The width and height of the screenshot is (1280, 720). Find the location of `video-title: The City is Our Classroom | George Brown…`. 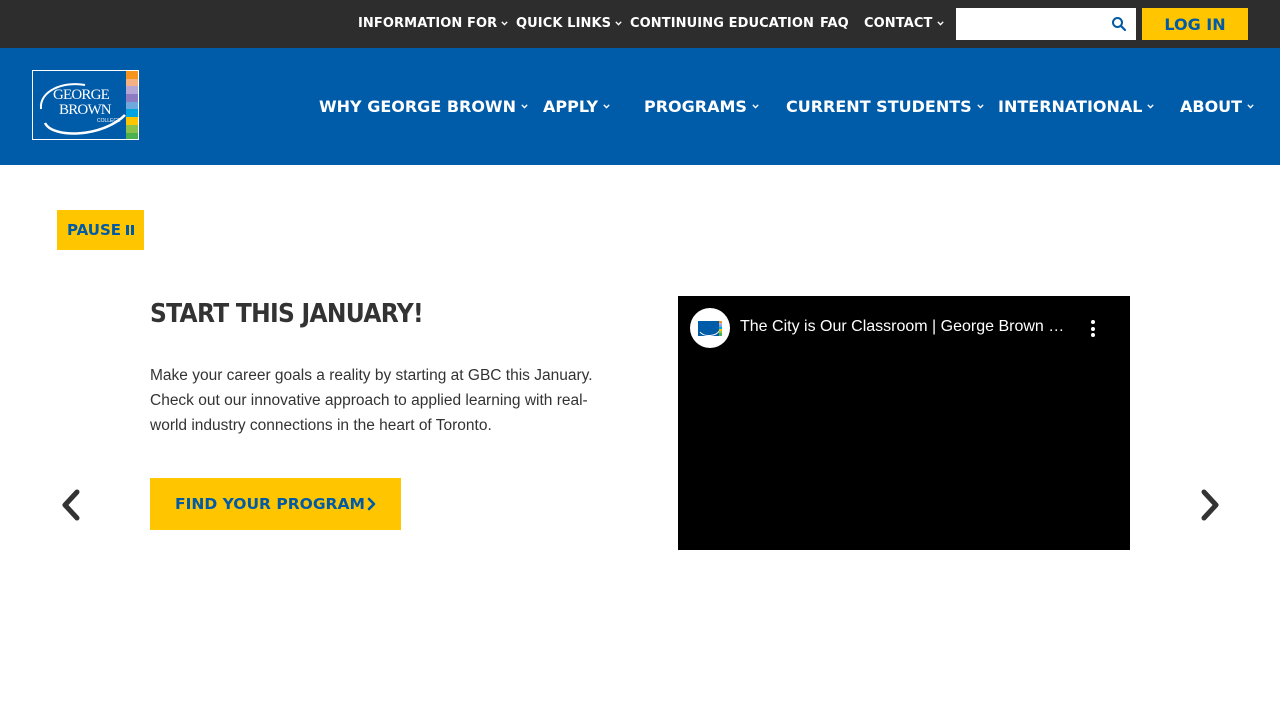

video-title: The City is Our Classroom | George Brown… is located at coordinates (905, 327).